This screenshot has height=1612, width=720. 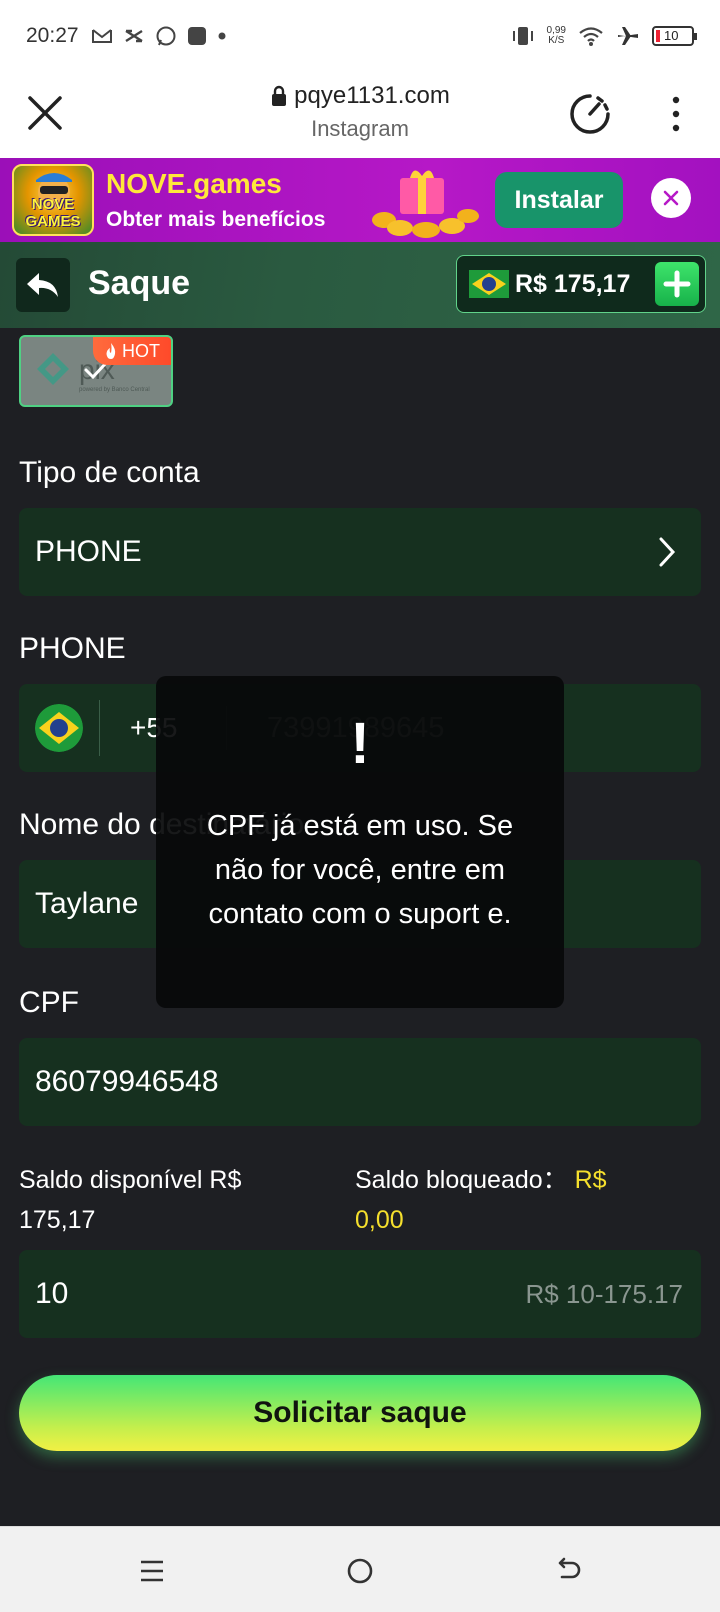 I want to click on back-button, so click(x=43, y=285).